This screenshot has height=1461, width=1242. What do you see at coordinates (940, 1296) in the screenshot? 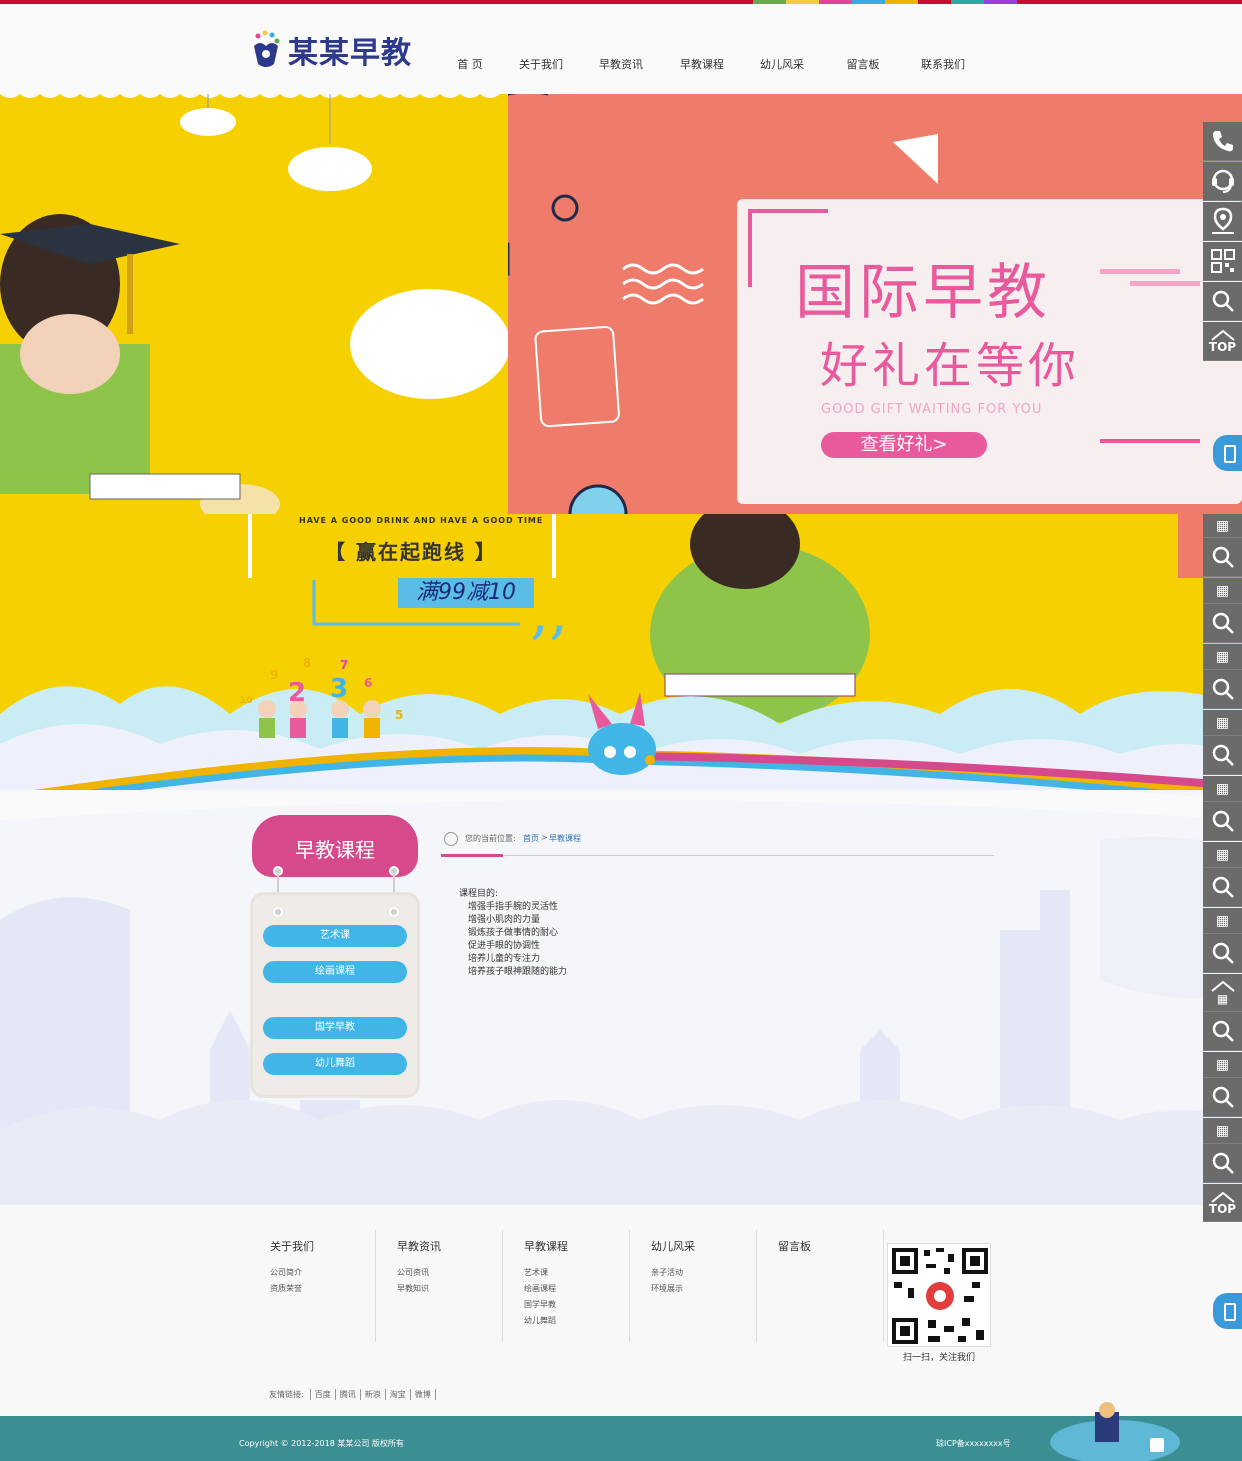
I see `qr-code-icon` at bounding box center [940, 1296].